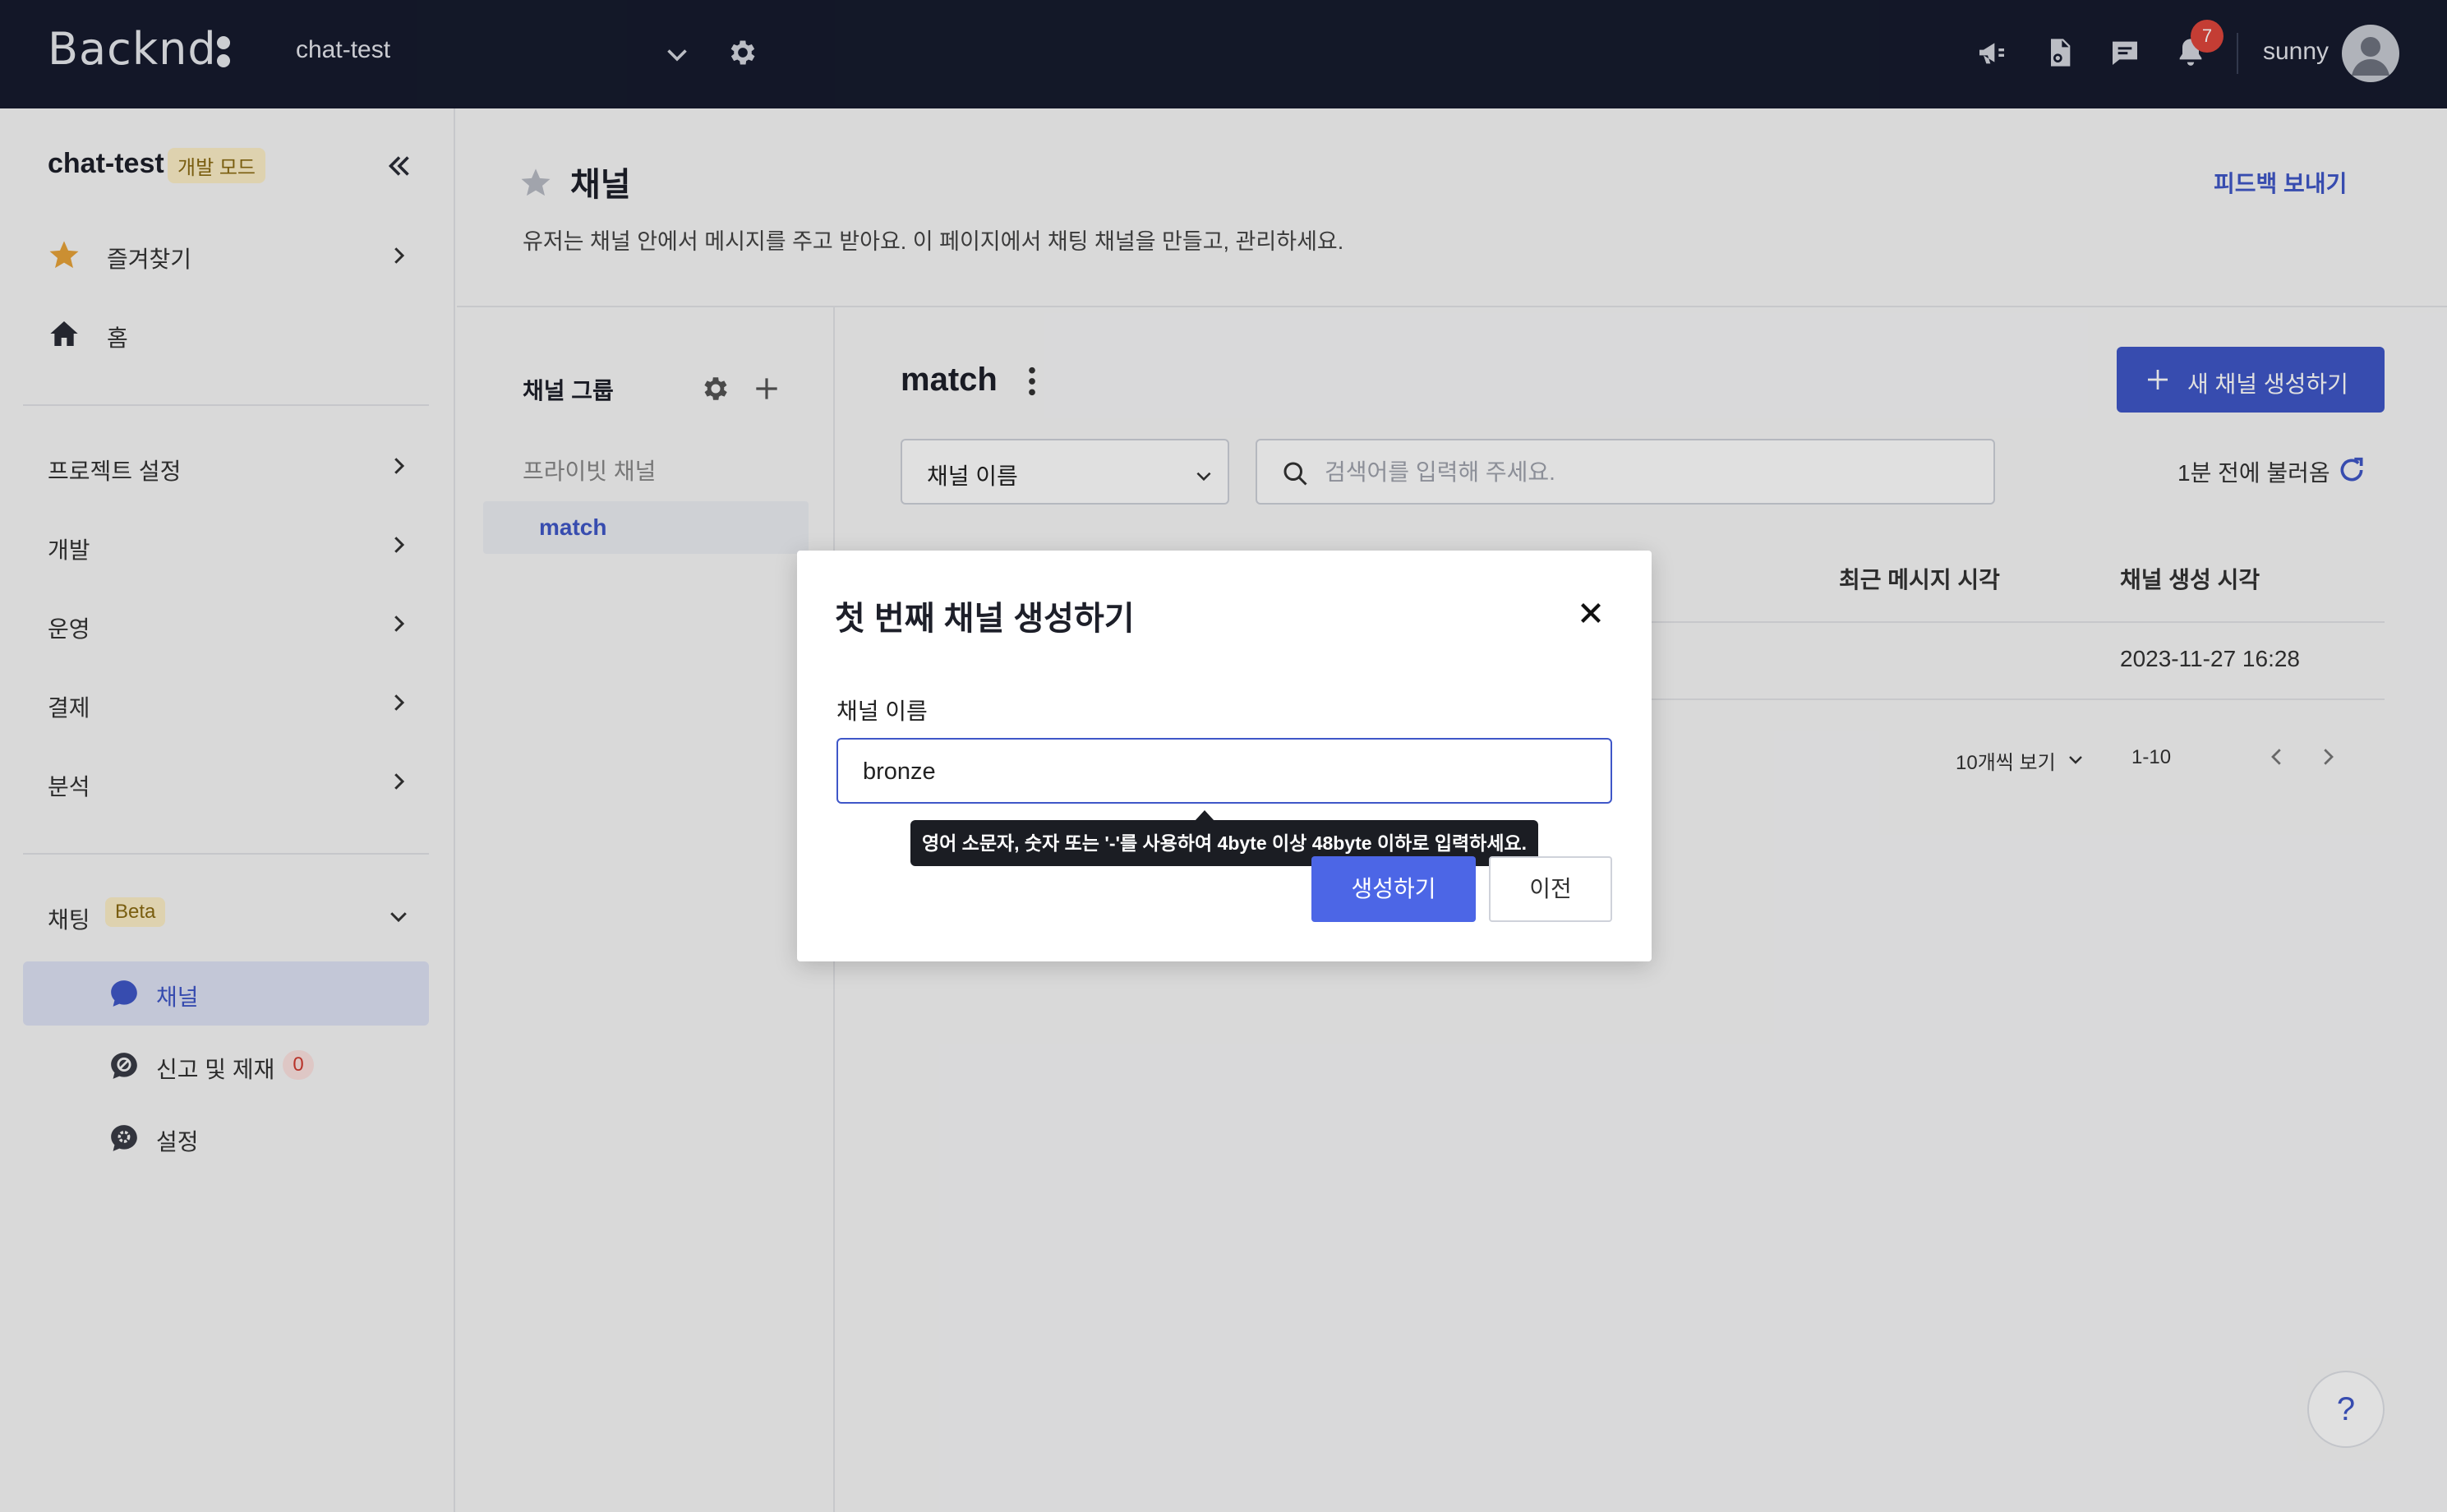 The height and width of the screenshot is (1512, 2447). Describe the element at coordinates (882, 711) in the screenshot. I see `channel-name-label: 채널 이름` at that location.